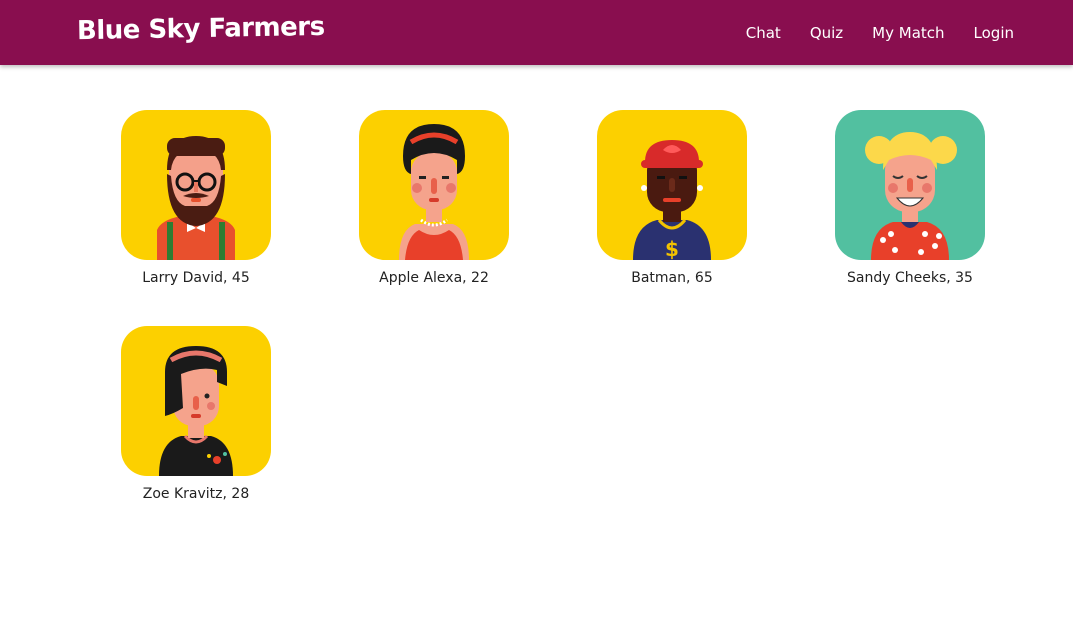  What do you see at coordinates (196, 278) in the screenshot?
I see `profile-name: Larry David, 45` at bounding box center [196, 278].